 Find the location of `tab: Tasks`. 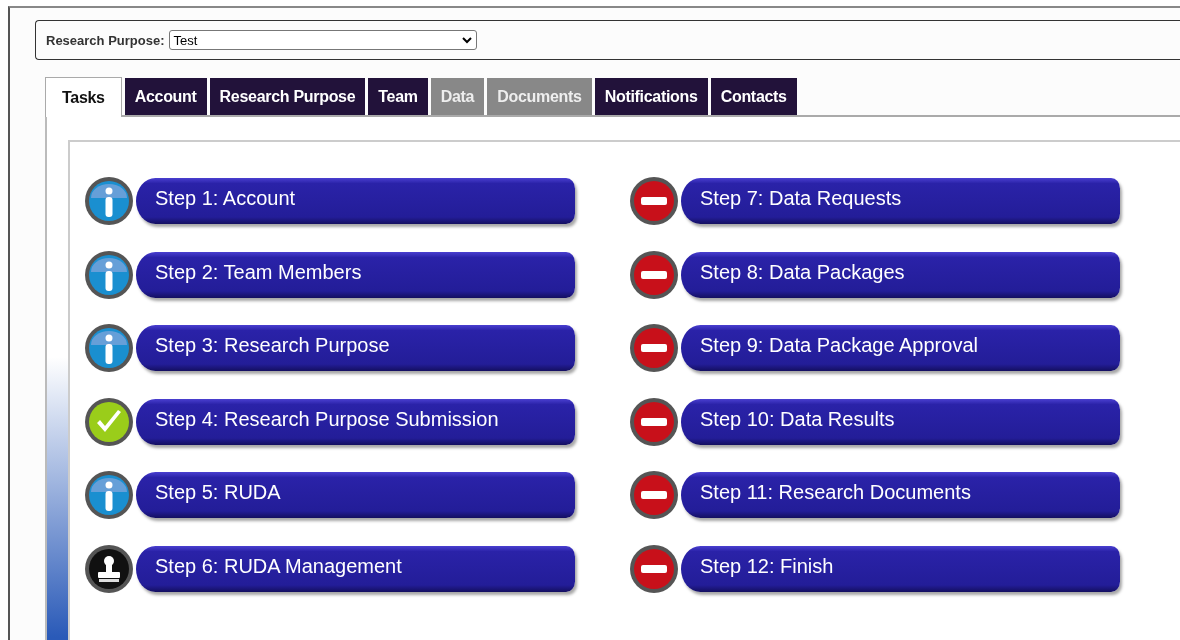

tab: Tasks is located at coordinates (83, 97).